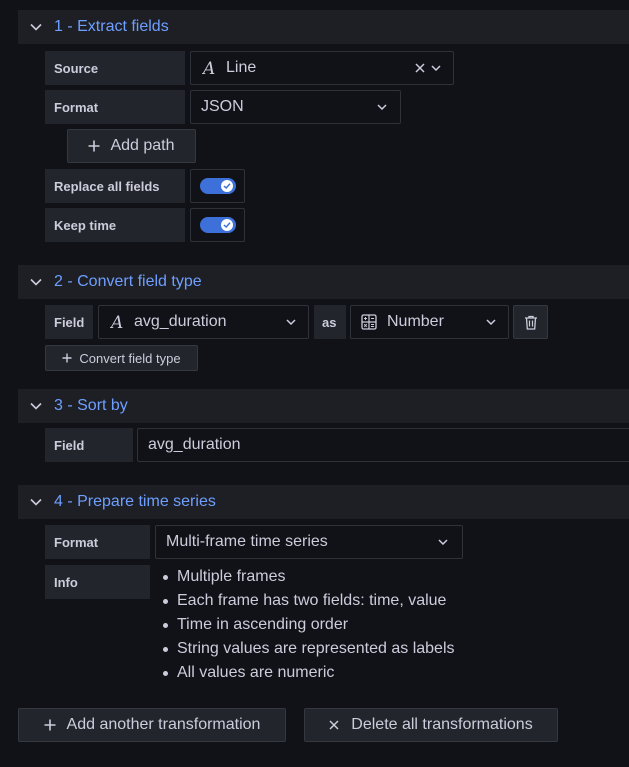 This screenshot has width=629, height=767. Describe the element at coordinates (89, 445) in the screenshot. I see `sort-field-label: Field` at that location.